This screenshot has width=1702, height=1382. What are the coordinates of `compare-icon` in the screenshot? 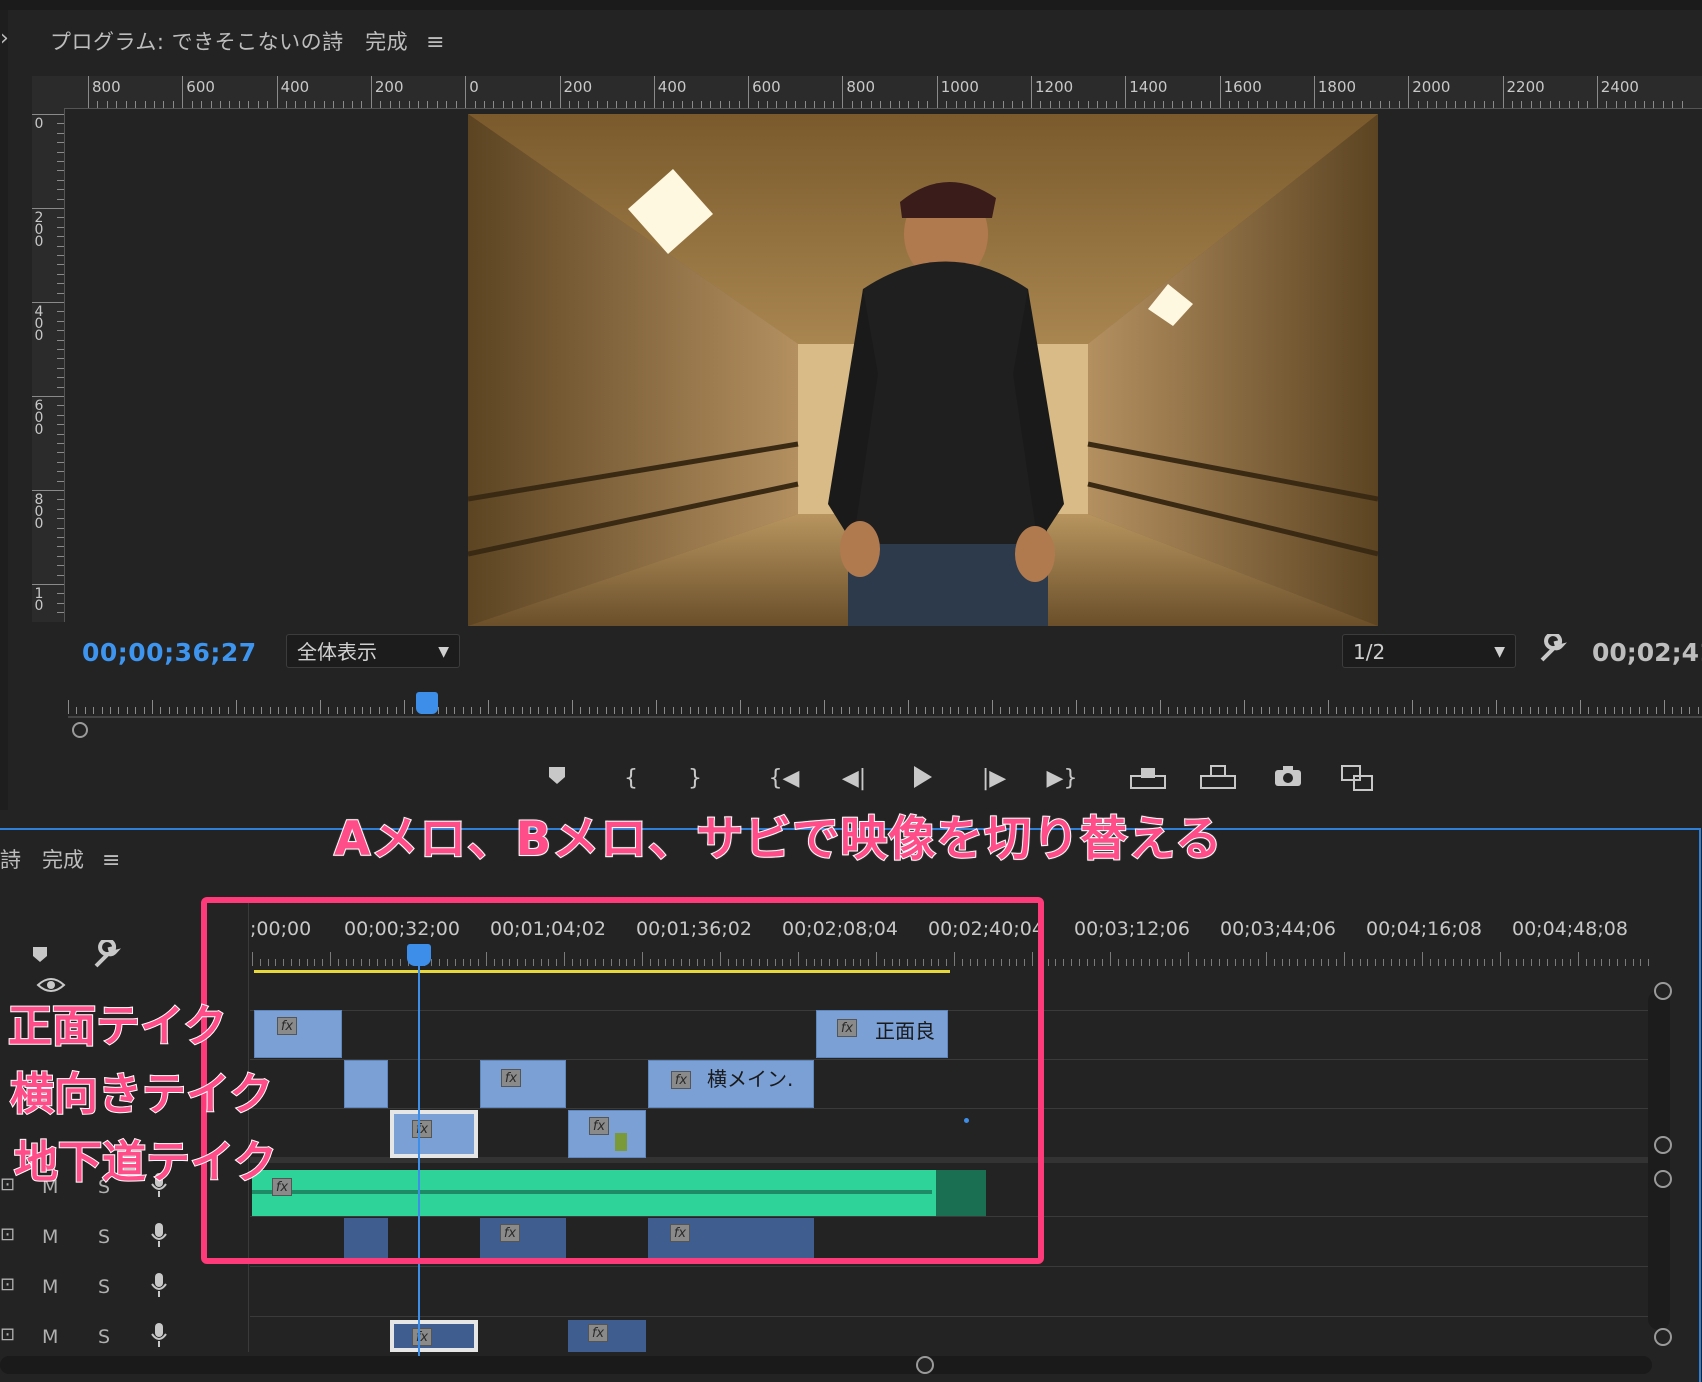 It's located at (1358, 779).